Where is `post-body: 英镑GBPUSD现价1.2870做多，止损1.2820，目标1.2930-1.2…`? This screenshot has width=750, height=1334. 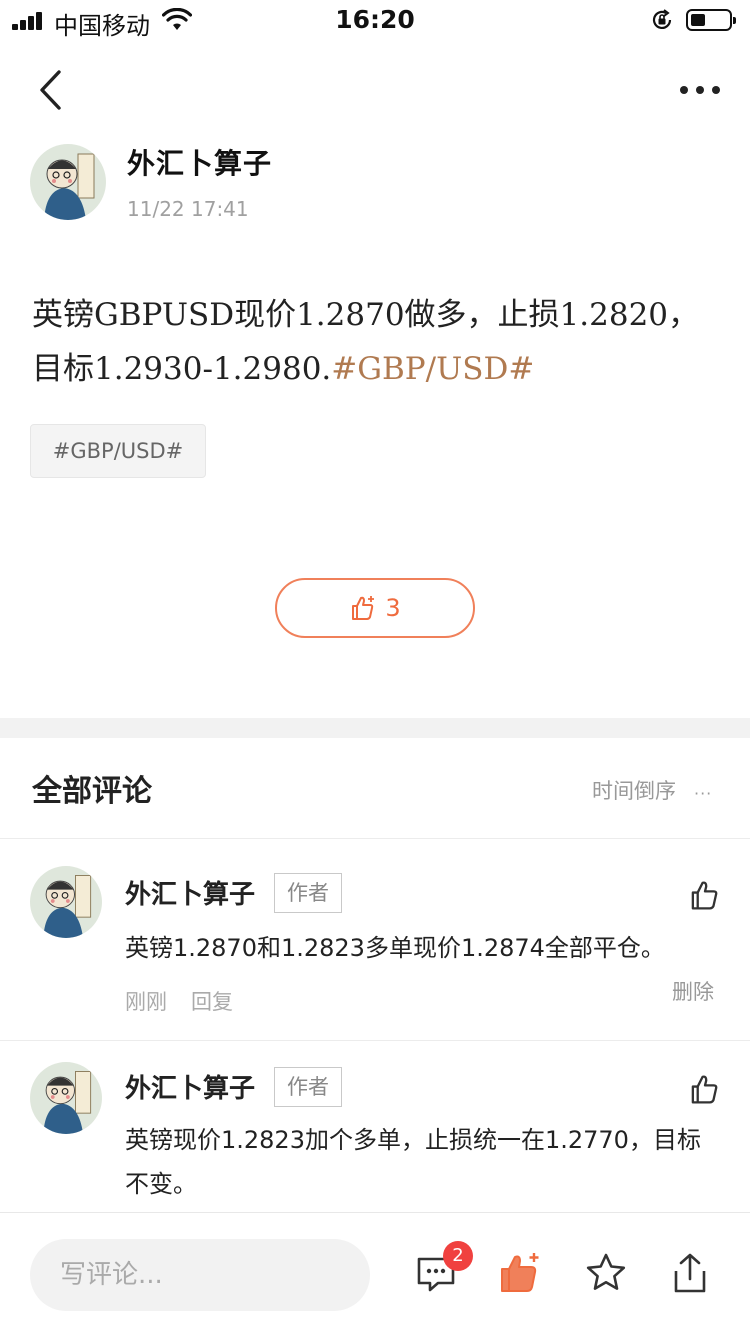 post-body: 英镑GBPUSD现价1.2870做多，止损1.2820，目标1.2930-1.2… is located at coordinates (377, 342).